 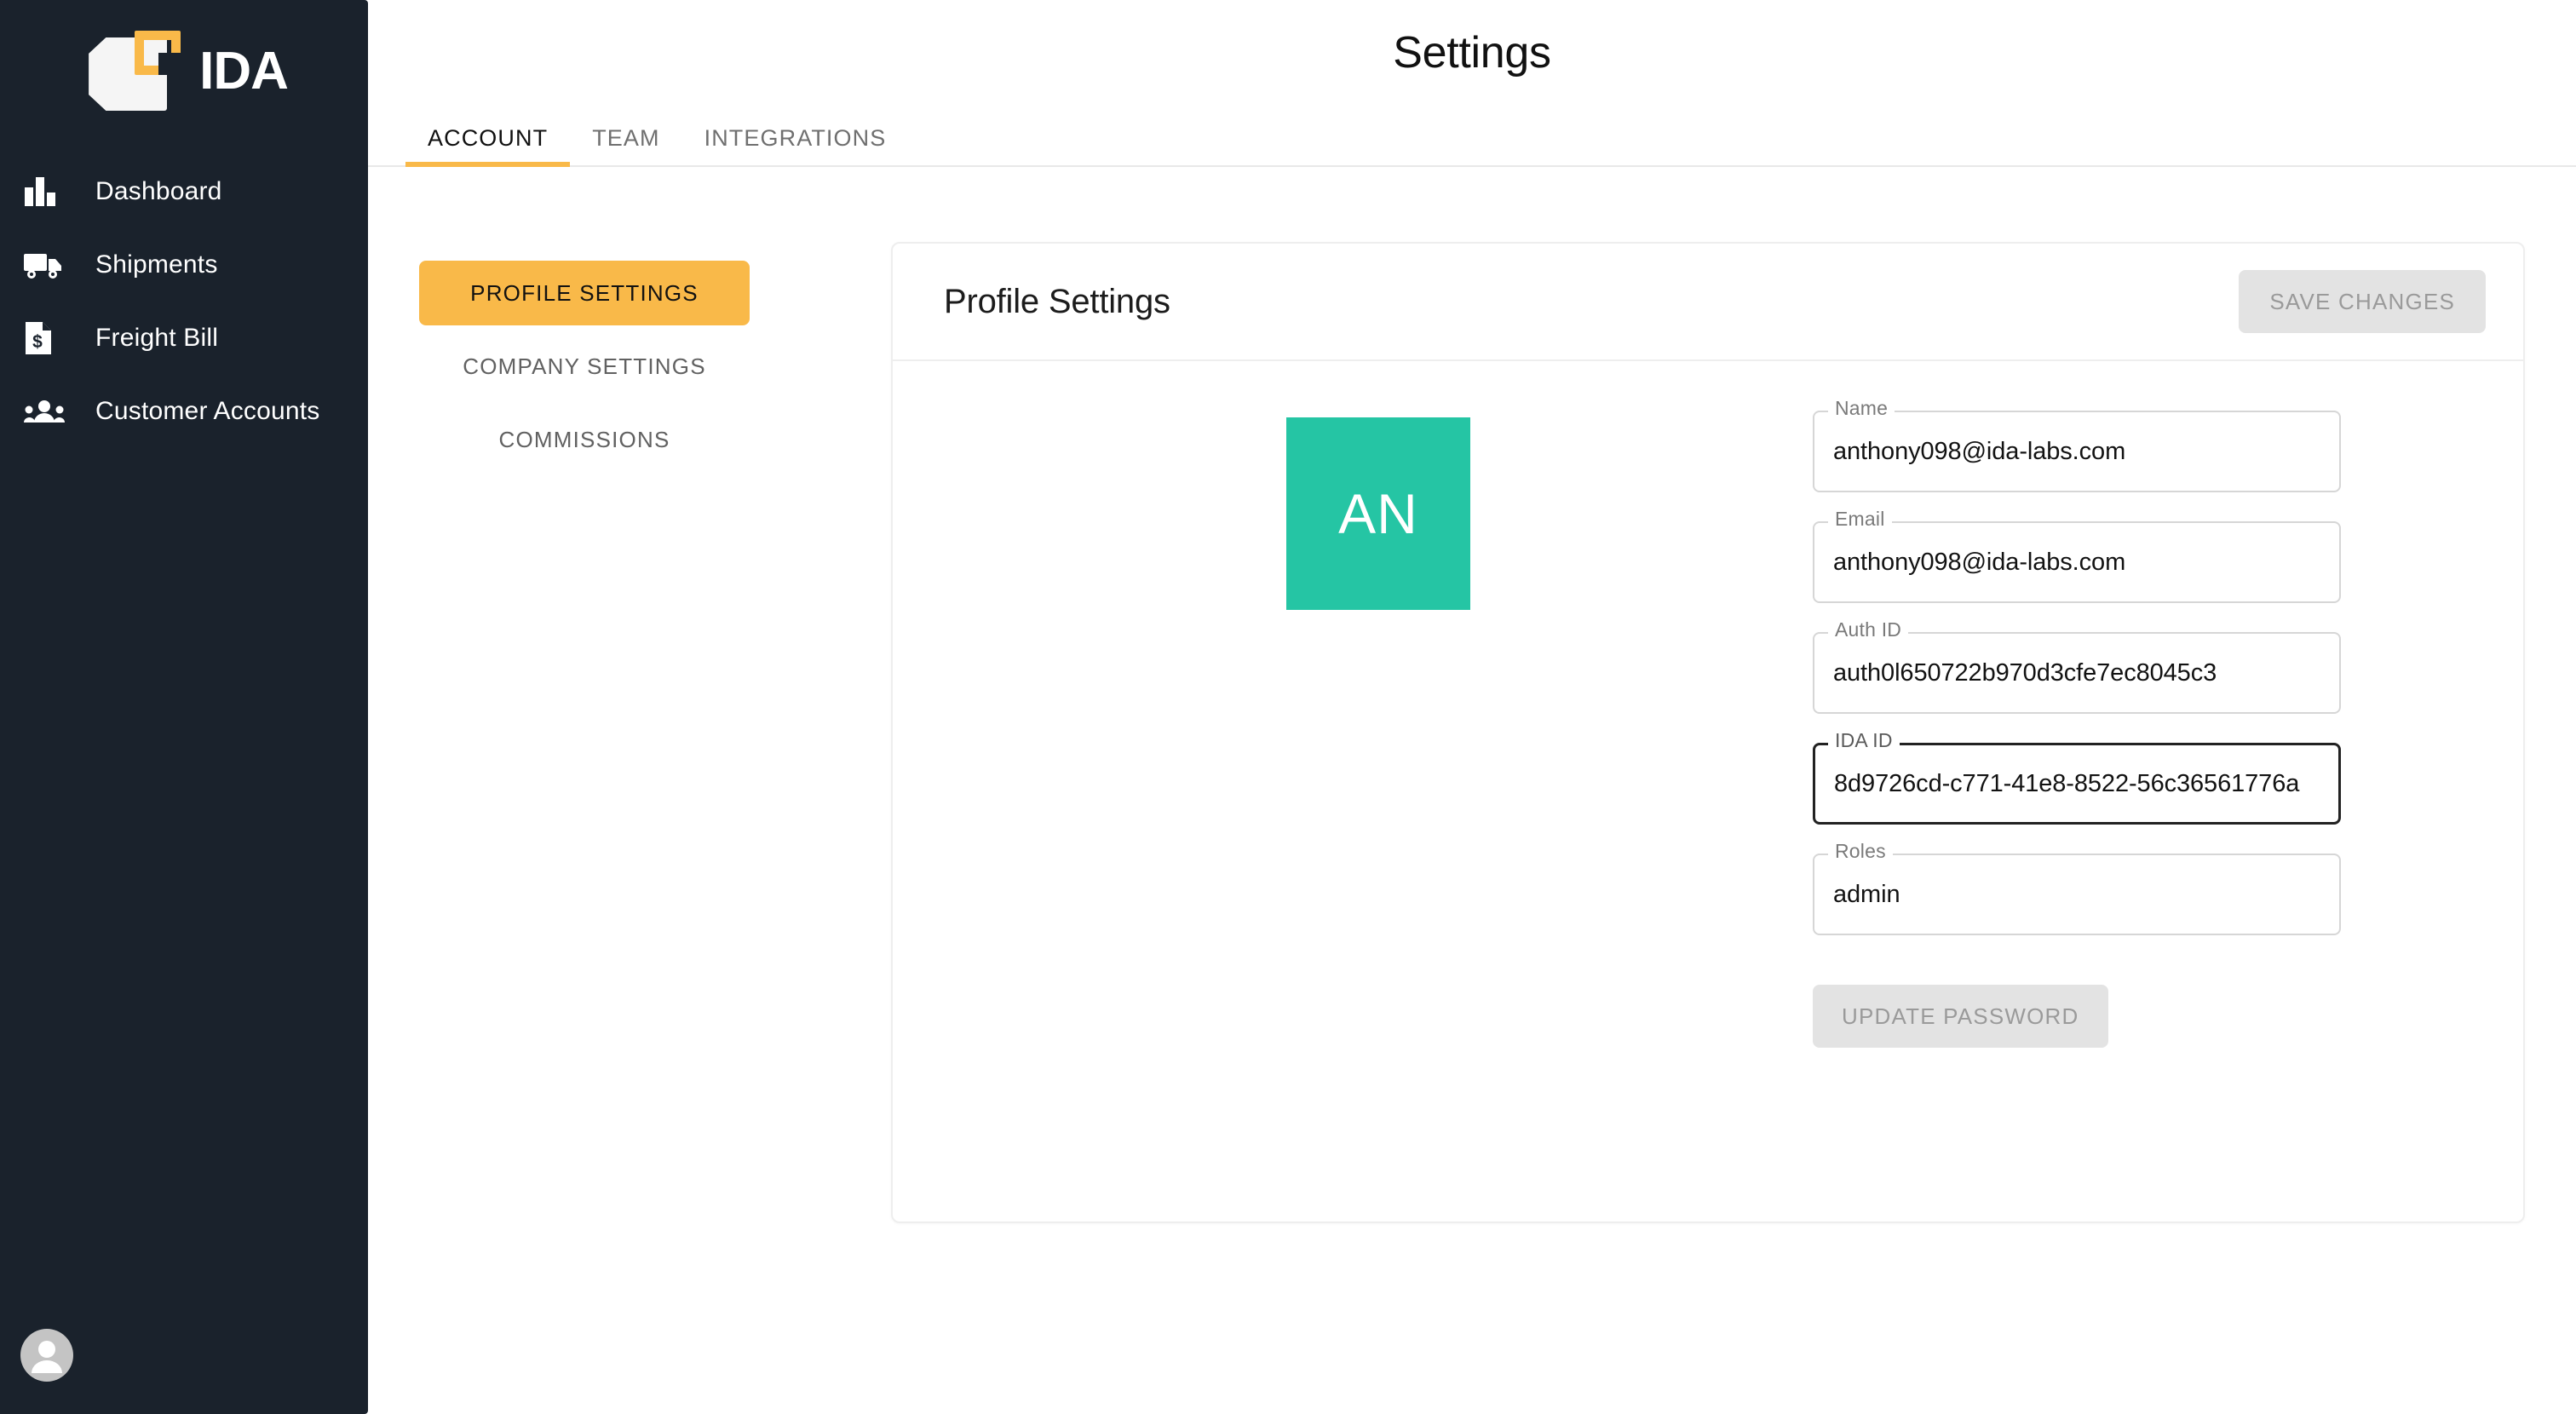 I want to click on field-name: Name anthony098@ida-labs.com, so click(x=2077, y=445).